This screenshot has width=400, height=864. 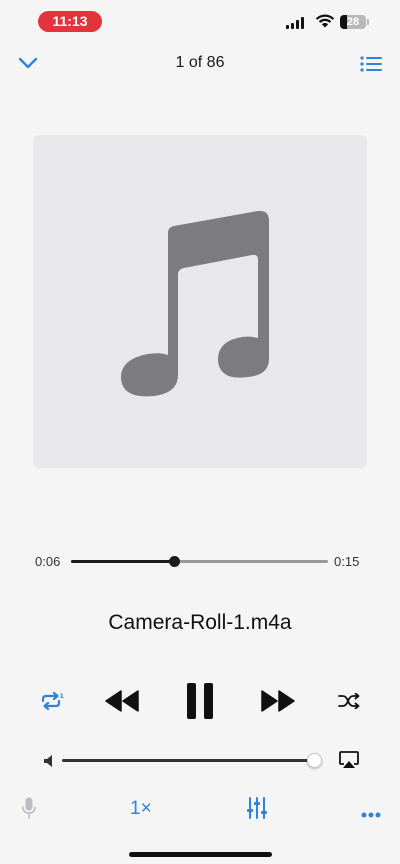 I want to click on bottom-toolbar: 1×, so click(x=200, y=810).